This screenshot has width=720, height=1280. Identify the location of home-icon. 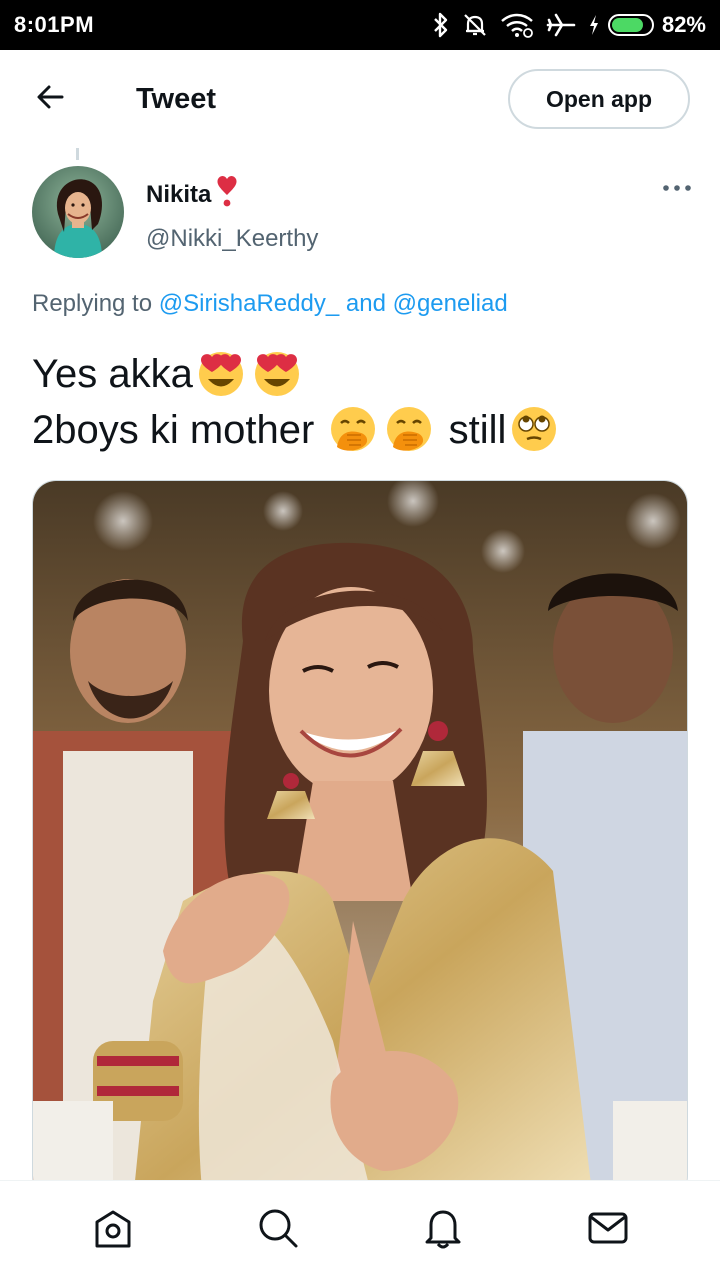
(113, 1230).